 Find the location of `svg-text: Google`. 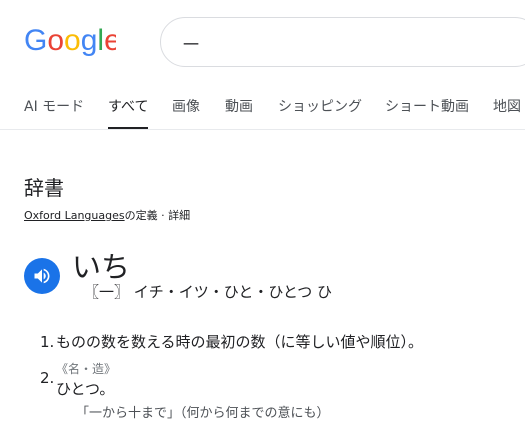

svg-text: Google is located at coordinates (70, 40).